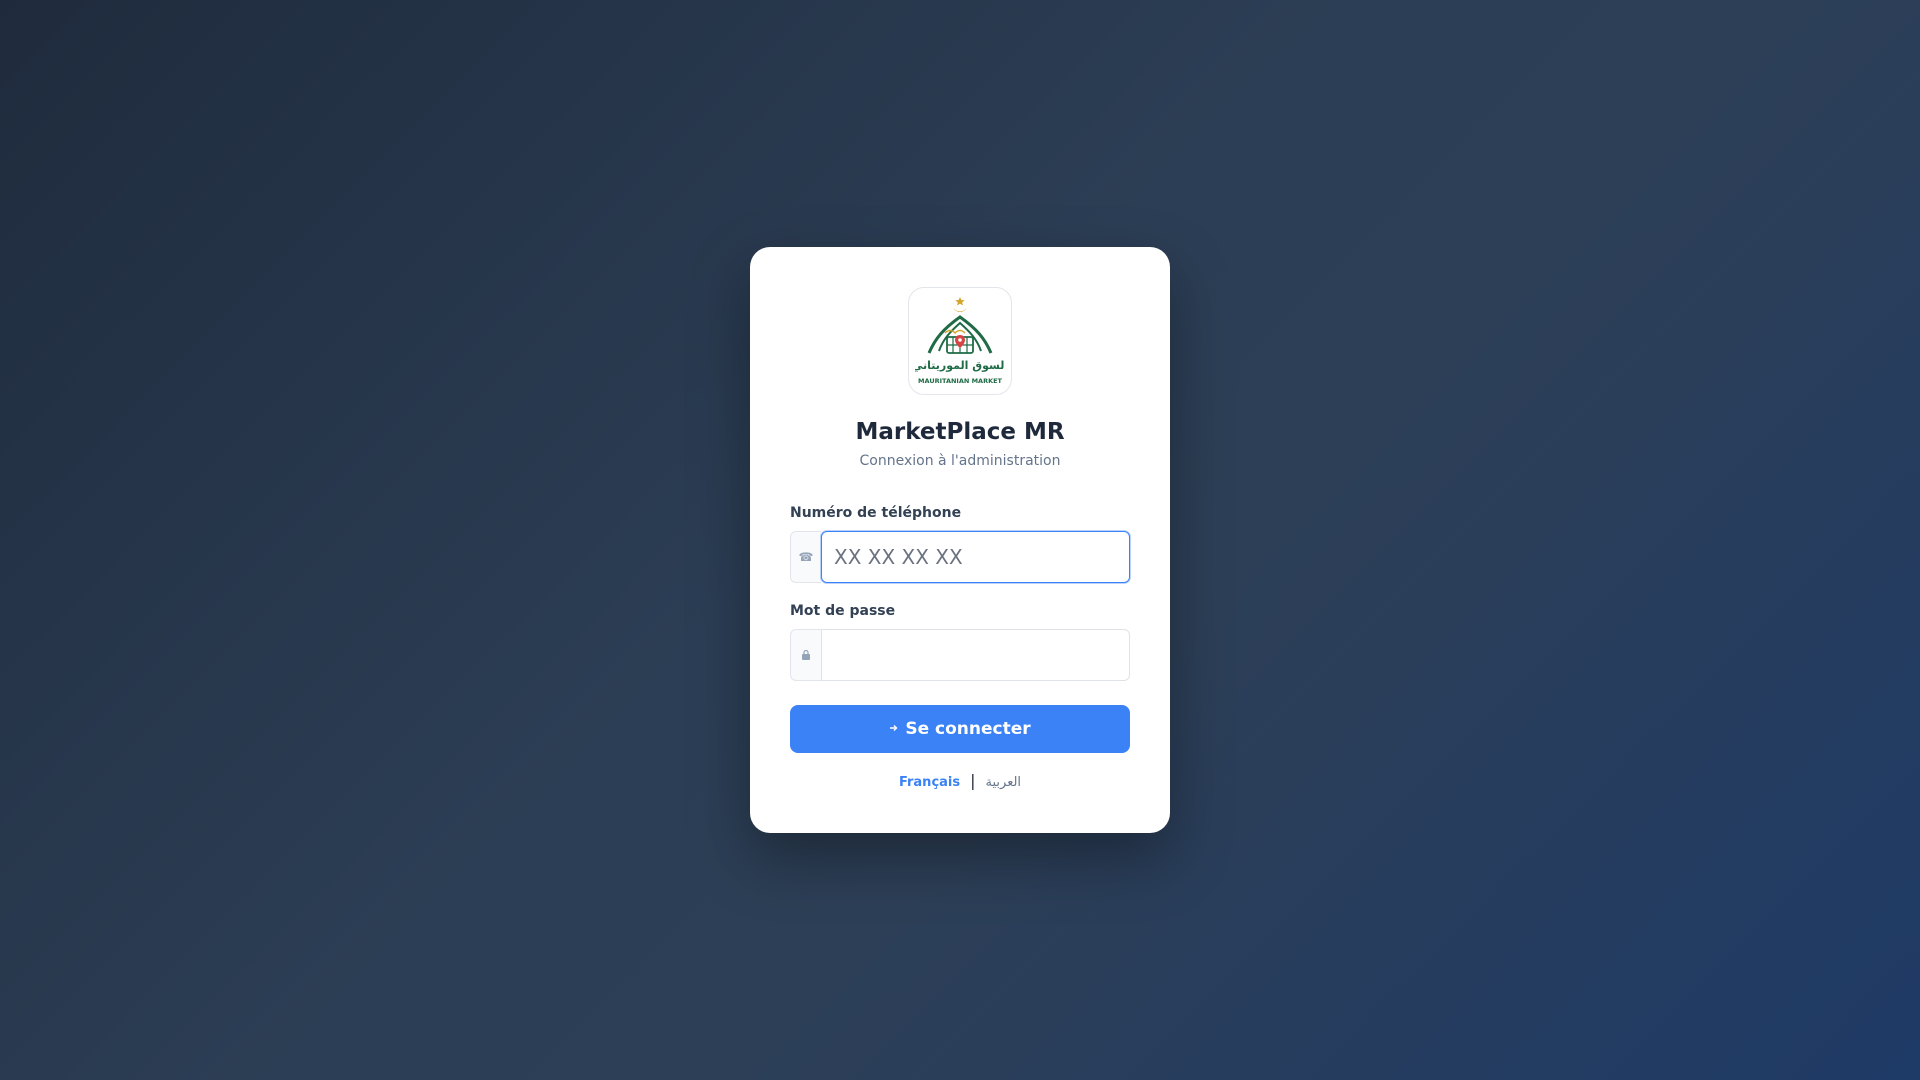 This screenshot has height=1080, width=1920. What do you see at coordinates (805, 655) in the screenshot?
I see `lock-icon` at bounding box center [805, 655].